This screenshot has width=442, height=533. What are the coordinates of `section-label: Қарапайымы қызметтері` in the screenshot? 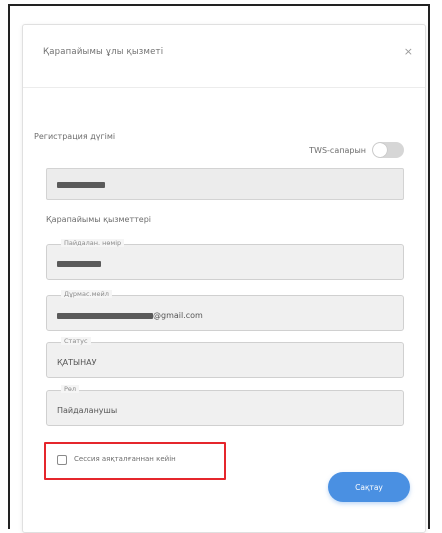 It's located at (99, 219).